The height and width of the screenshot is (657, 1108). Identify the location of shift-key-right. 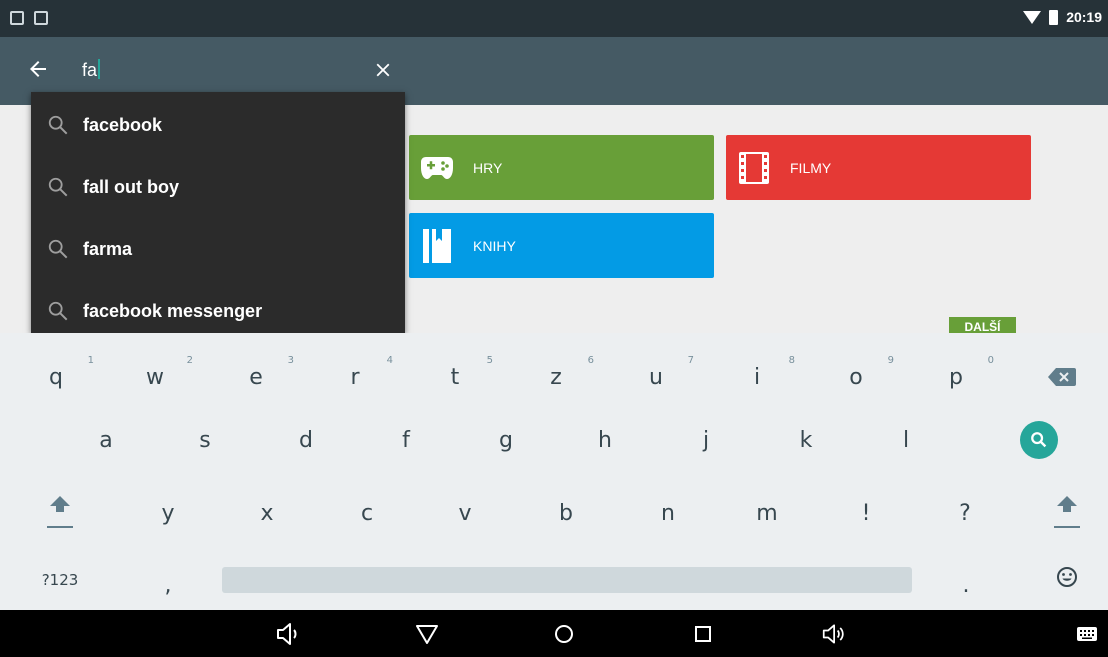
(1067, 511).